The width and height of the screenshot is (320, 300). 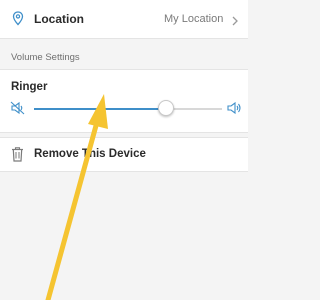 I want to click on ringer-volume-slider, so click(x=128, y=109).